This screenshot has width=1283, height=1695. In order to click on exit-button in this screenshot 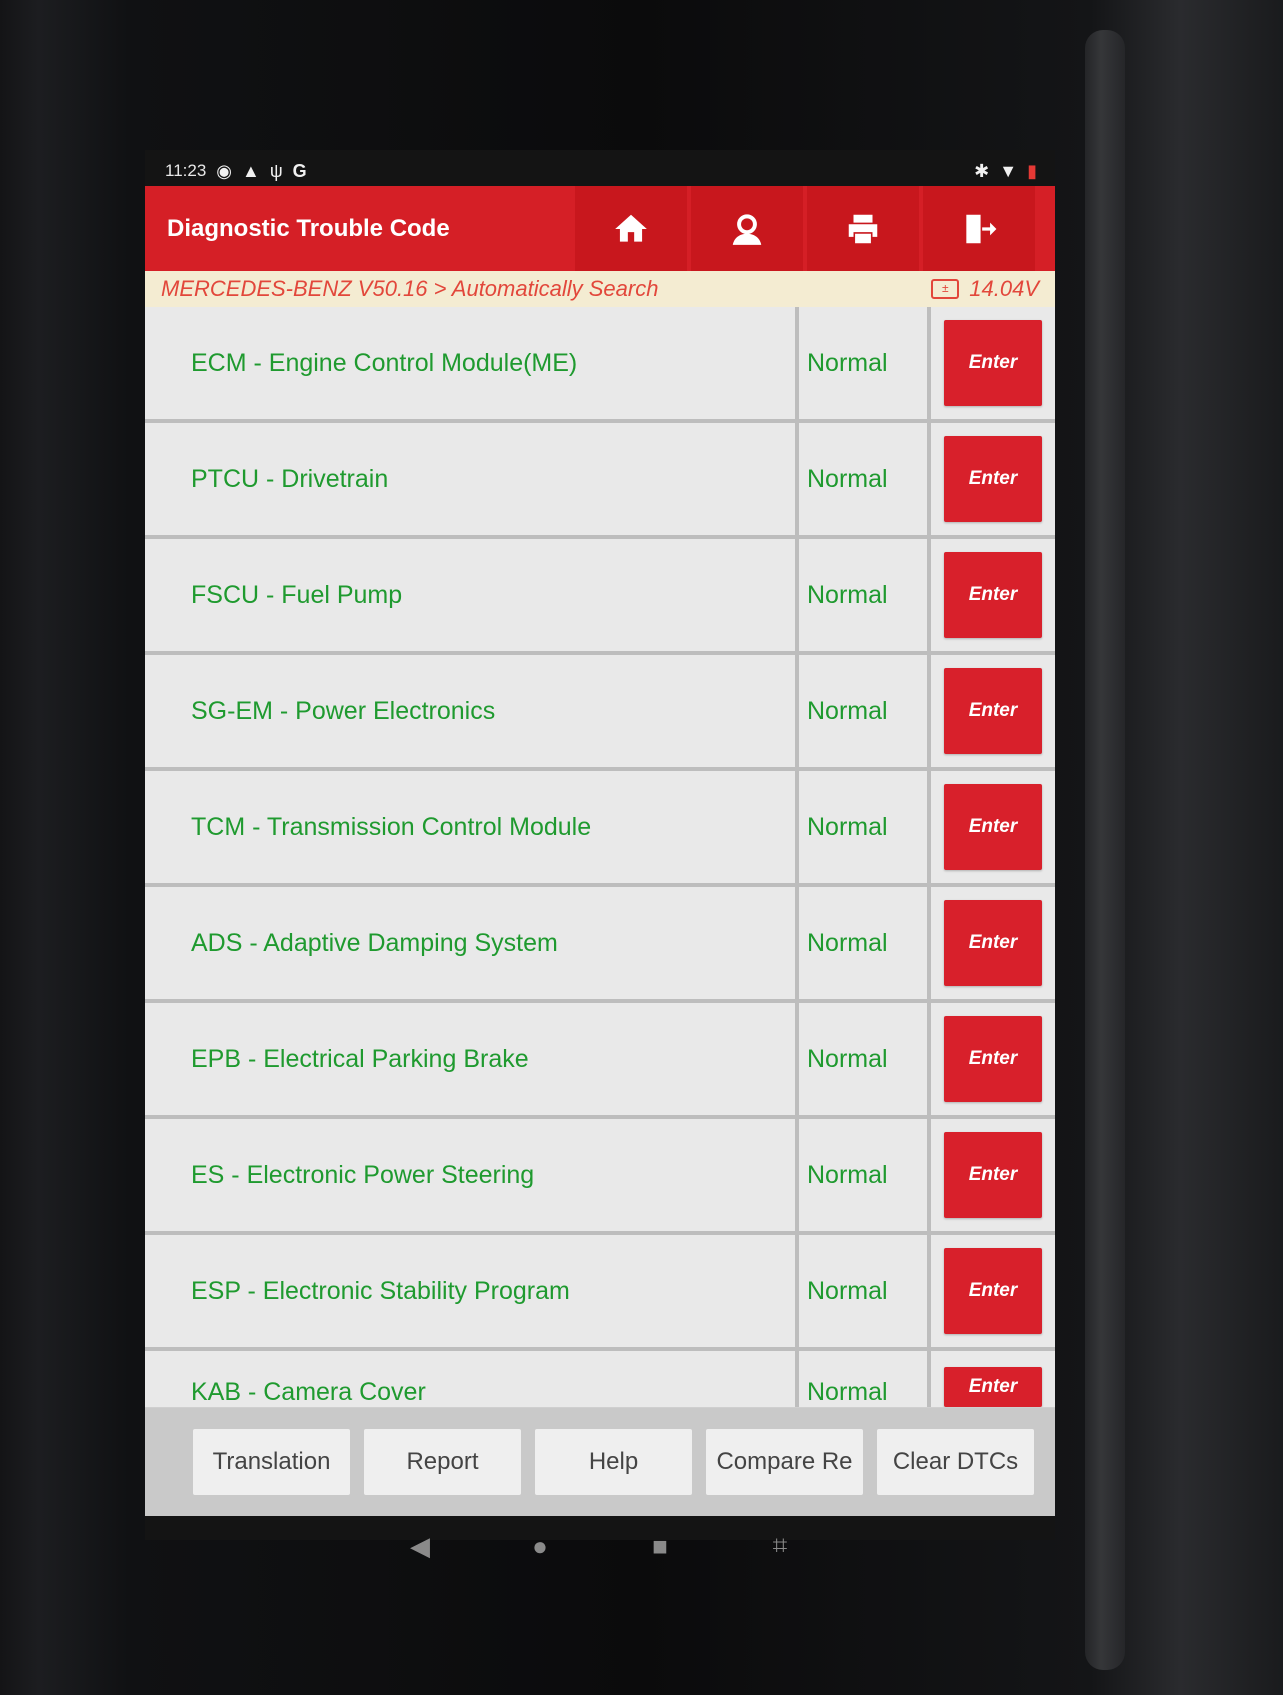, I will do `click(979, 228)`.